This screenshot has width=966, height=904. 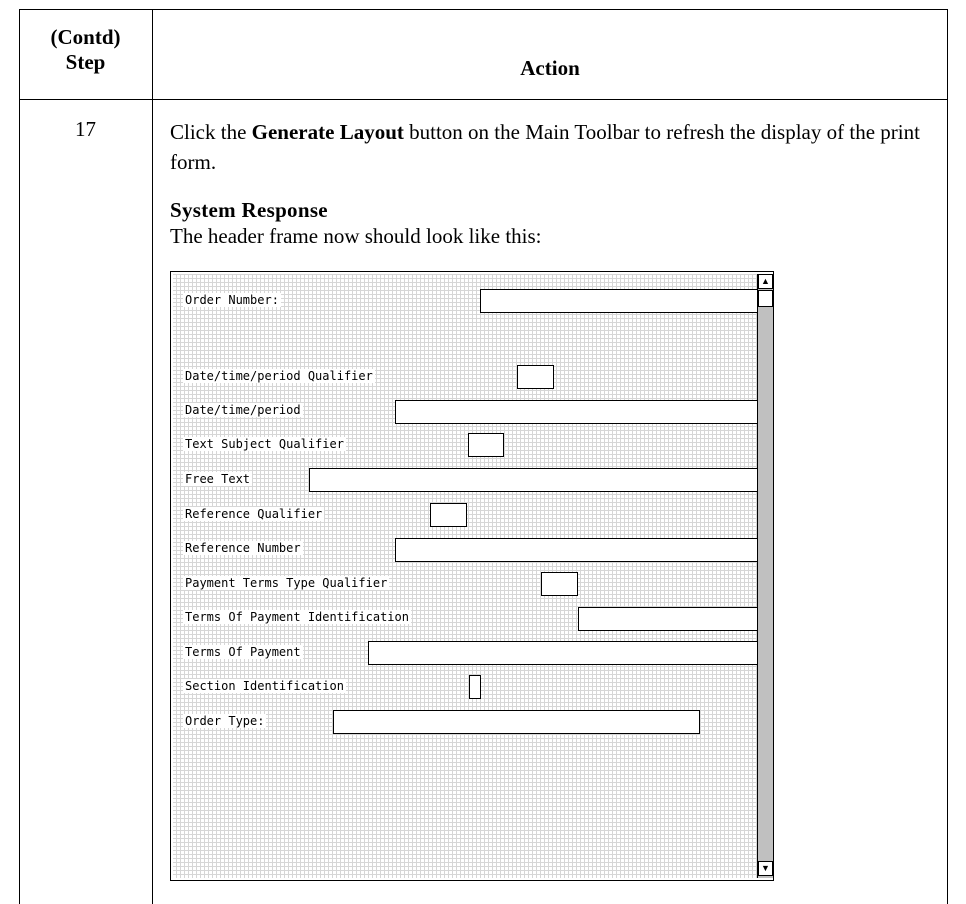 What do you see at coordinates (535, 377) in the screenshot?
I see `field-box-date-time-period-qualifier` at bounding box center [535, 377].